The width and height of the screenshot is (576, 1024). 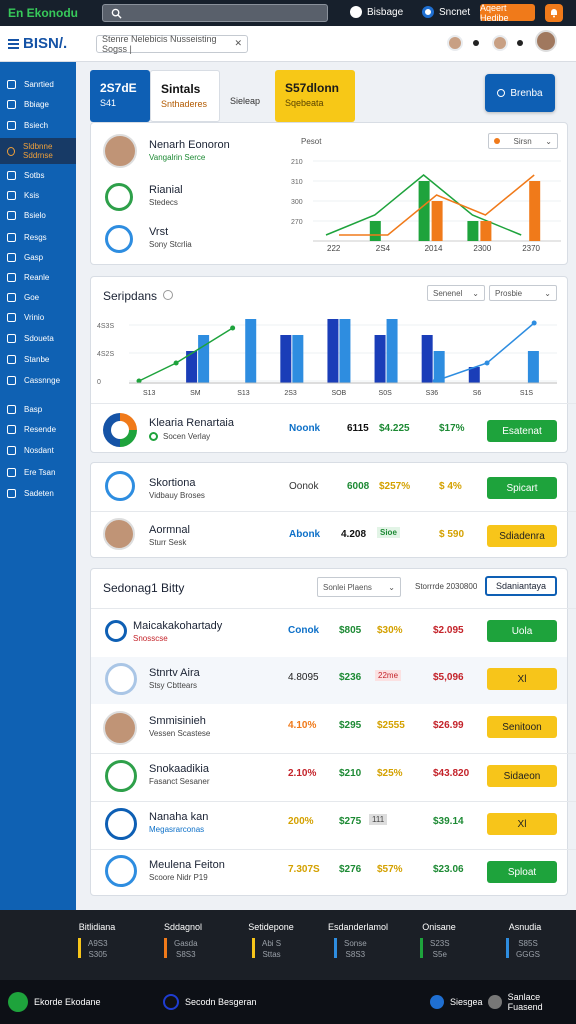 I want to click on row-action-button: Sidaeon, so click(x=522, y=776).